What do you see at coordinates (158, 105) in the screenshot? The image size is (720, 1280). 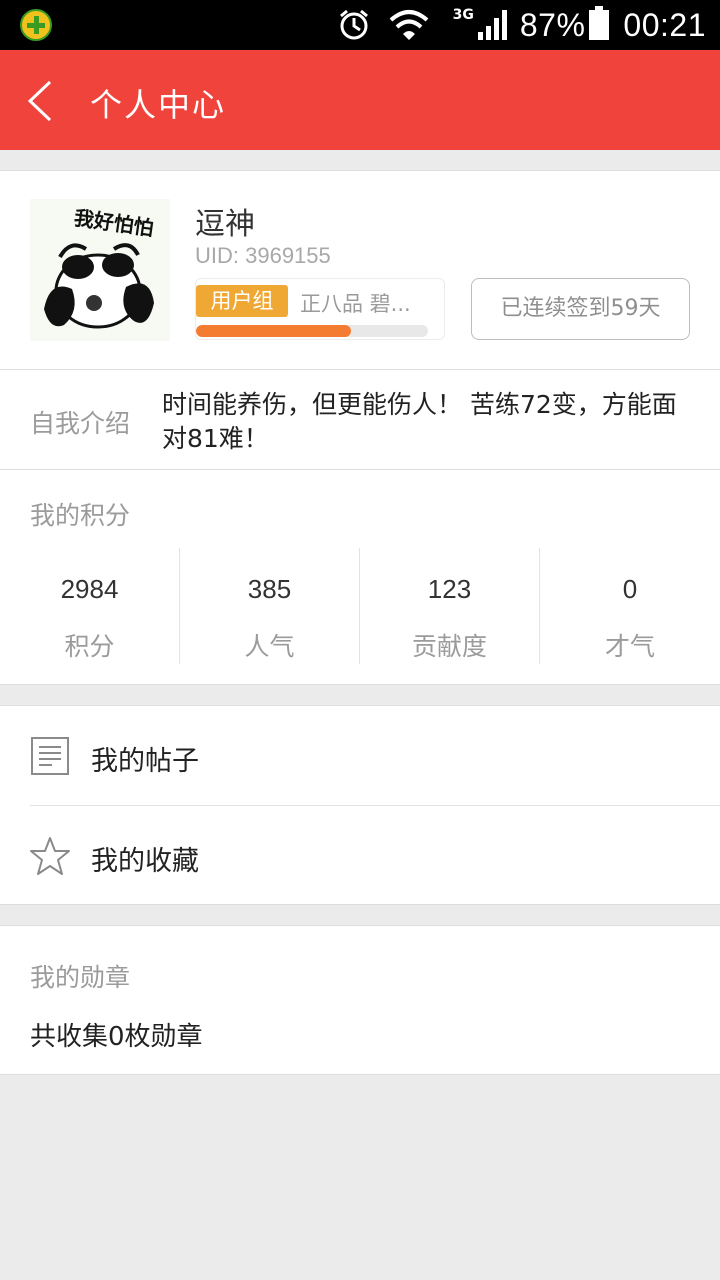 I see `page-title: 个人中心` at bounding box center [158, 105].